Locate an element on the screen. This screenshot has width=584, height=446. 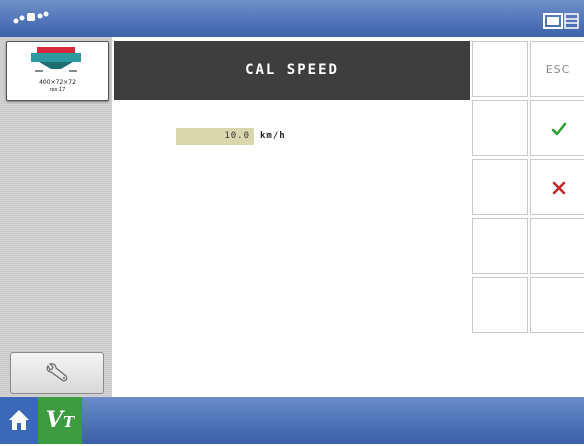
cancel-button is located at coordinates (557, 187).